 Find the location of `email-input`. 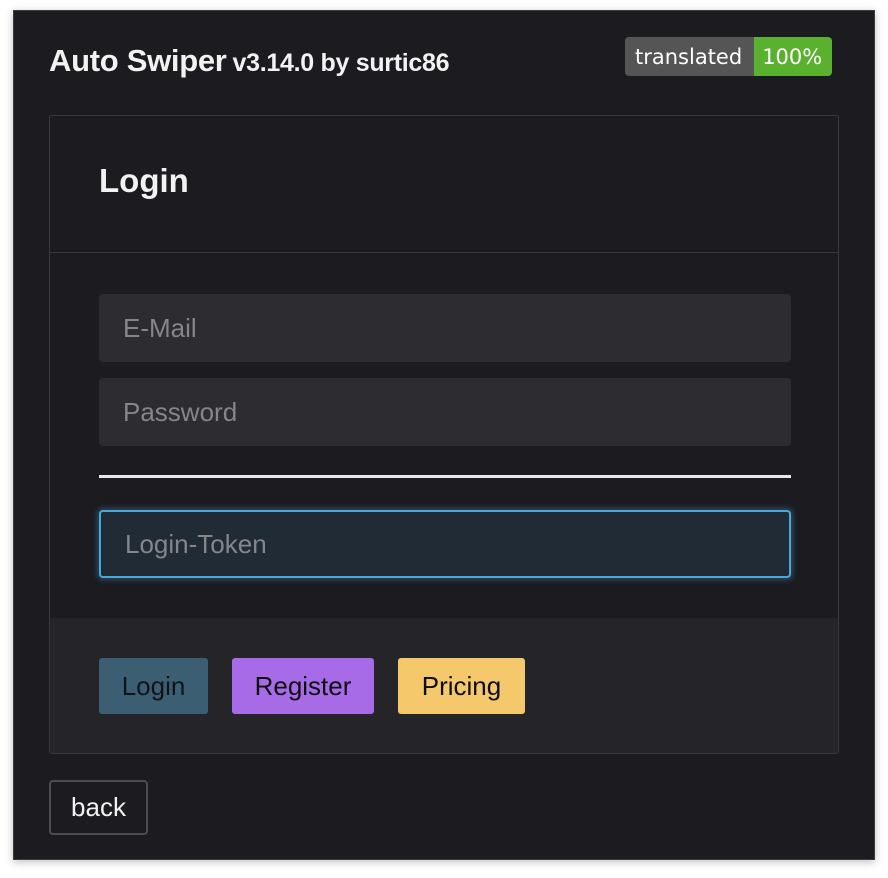

email-input is located at coordinates (445, 328).